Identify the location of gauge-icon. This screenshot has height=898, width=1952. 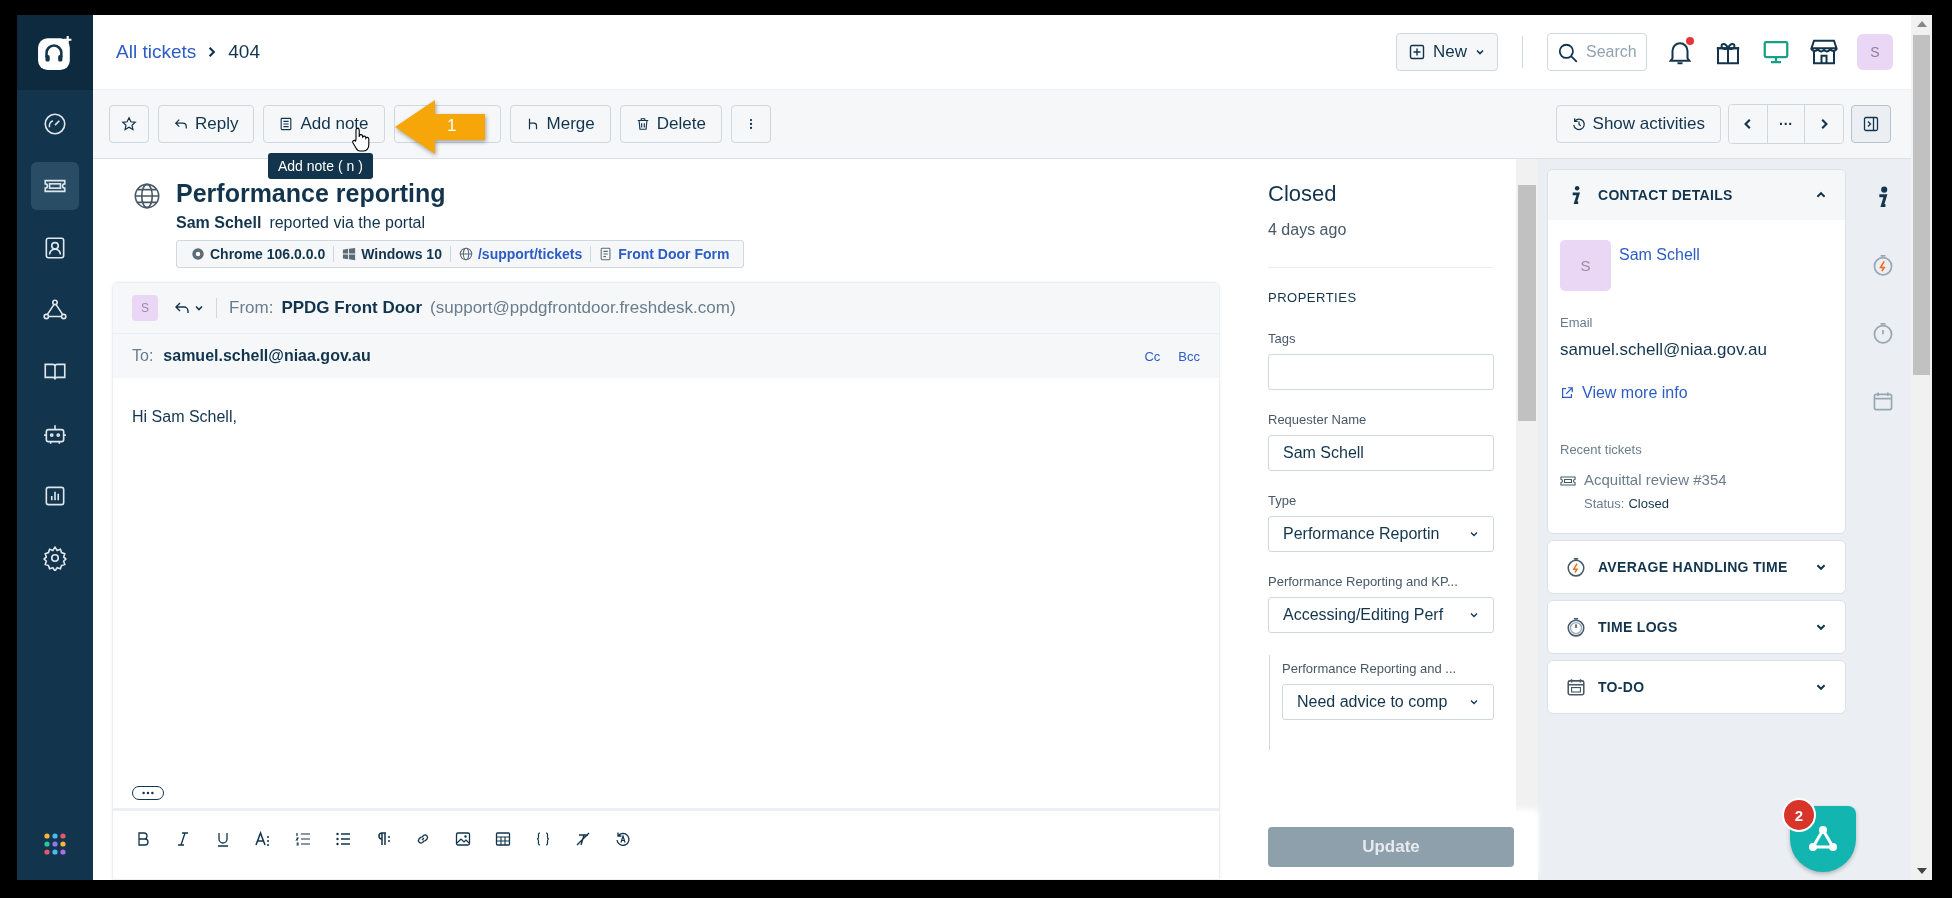
(55, 124).